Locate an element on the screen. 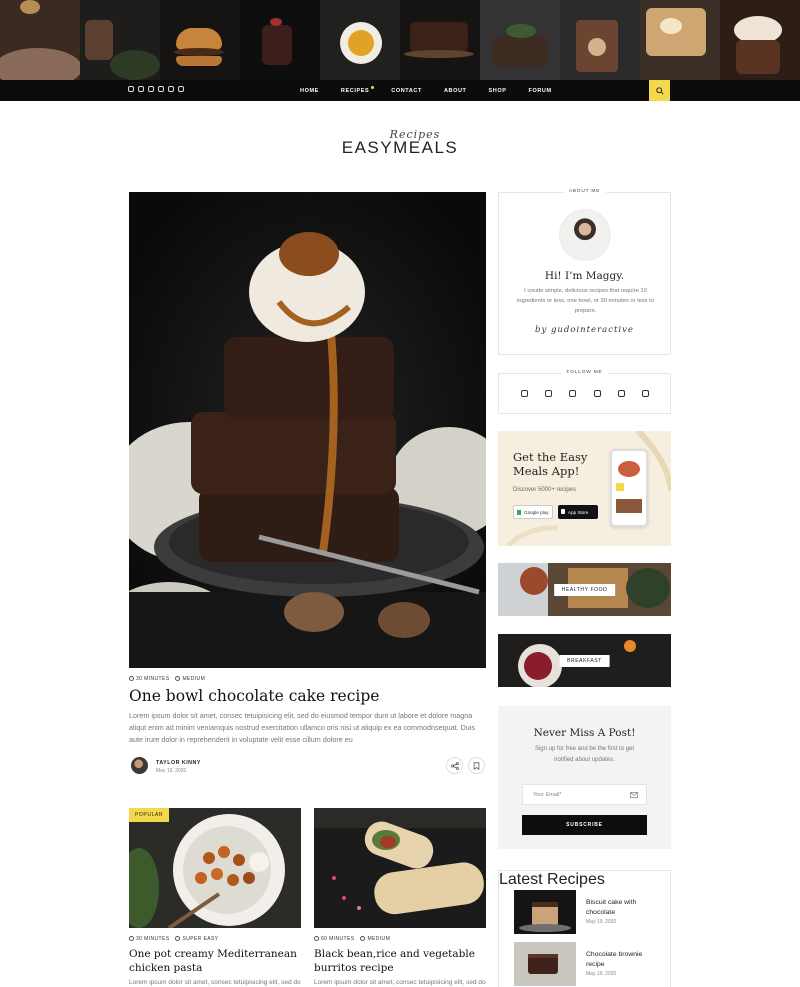  google-play-icon is located at coordinates (519, 512).